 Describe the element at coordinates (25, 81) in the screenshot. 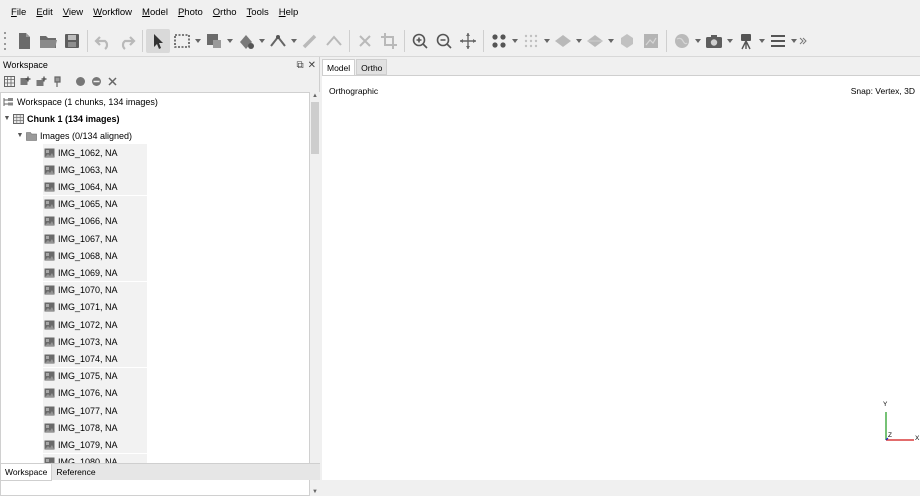

I see `add-photos-icon` at that location.